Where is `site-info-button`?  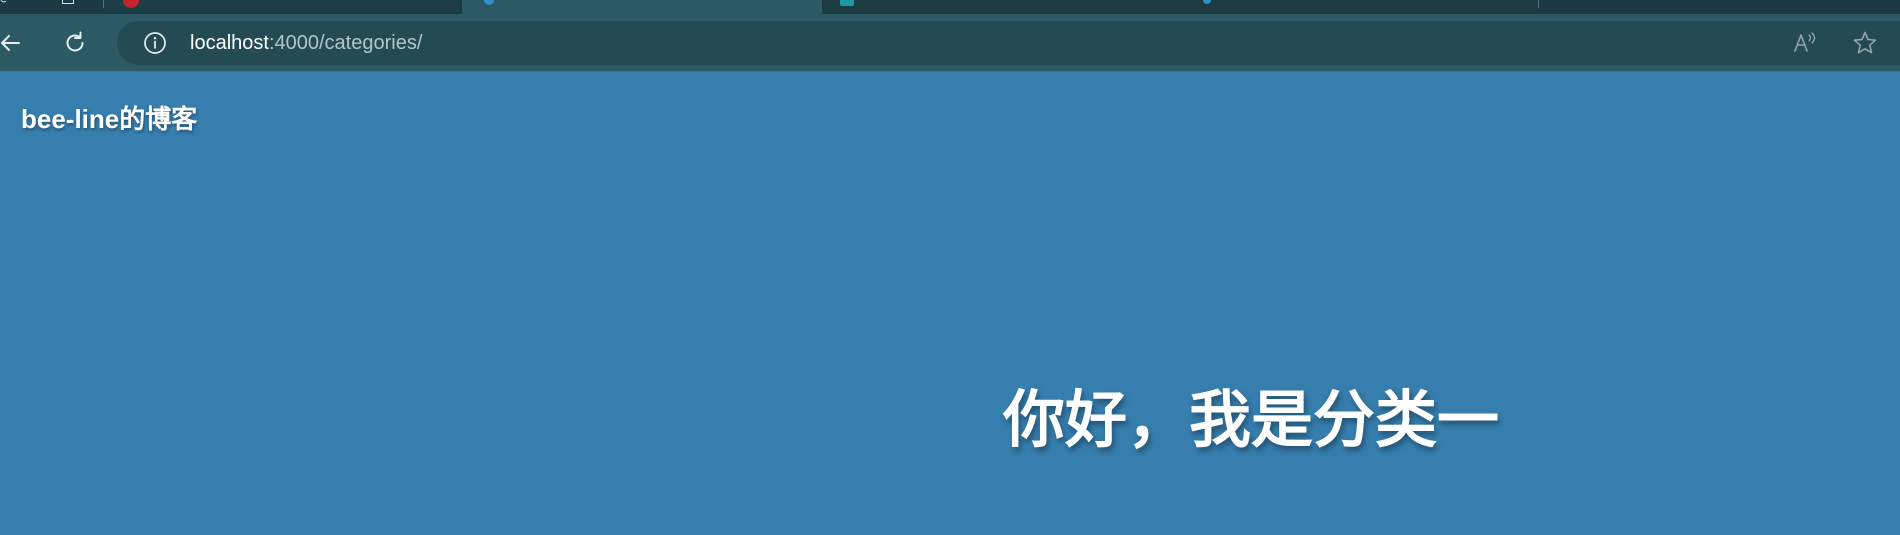 site-info-button is located at coordinates (155, 43).